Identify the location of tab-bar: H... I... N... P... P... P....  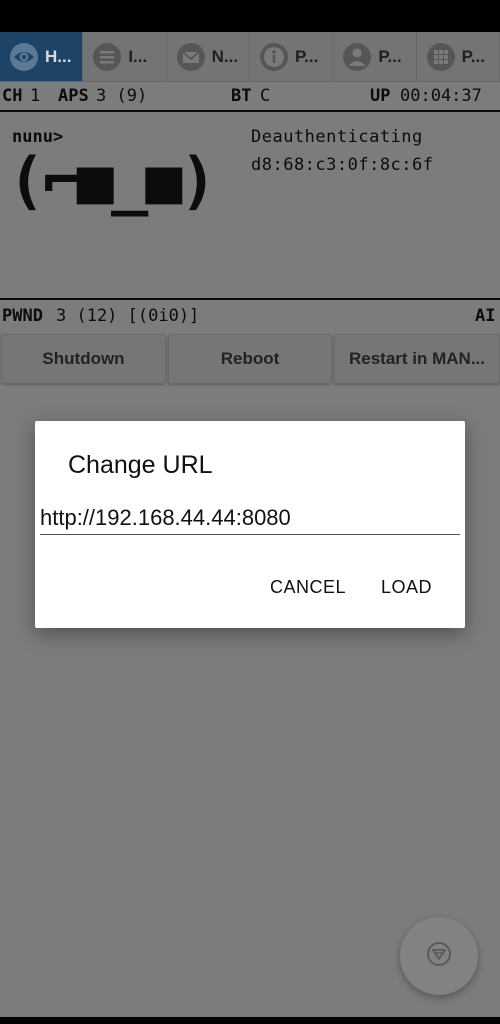
(250, 57).